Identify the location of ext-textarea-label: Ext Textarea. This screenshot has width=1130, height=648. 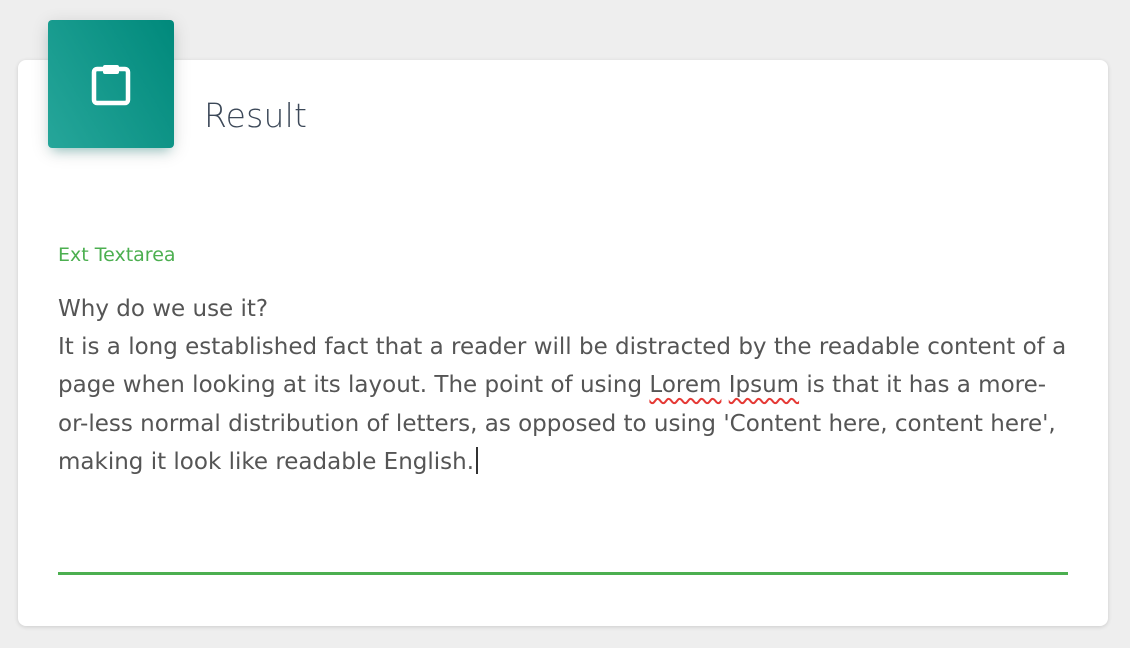
(117, 255).